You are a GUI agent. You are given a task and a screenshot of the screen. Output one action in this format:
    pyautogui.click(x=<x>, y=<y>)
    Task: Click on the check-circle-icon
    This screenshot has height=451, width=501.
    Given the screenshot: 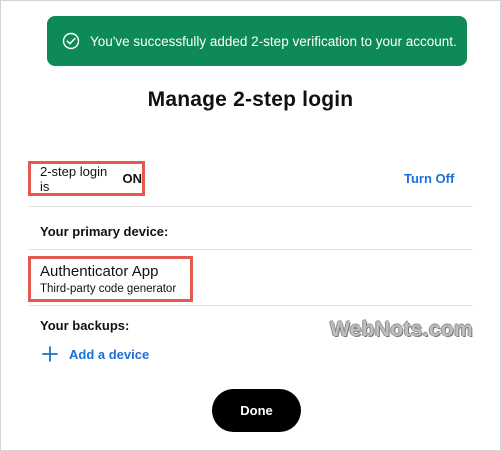 What is the action you would take?
    pyautogui.click(x=71, y=41)
    